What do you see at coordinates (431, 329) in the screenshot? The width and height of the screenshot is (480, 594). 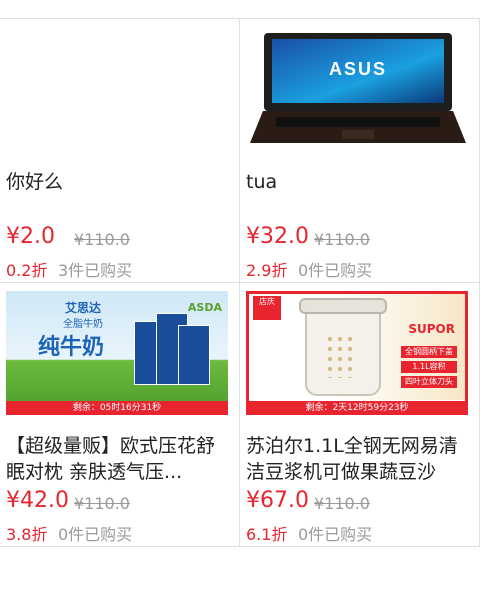 I see `brand-logo: SUPOR` at bounding box center [431, 329].